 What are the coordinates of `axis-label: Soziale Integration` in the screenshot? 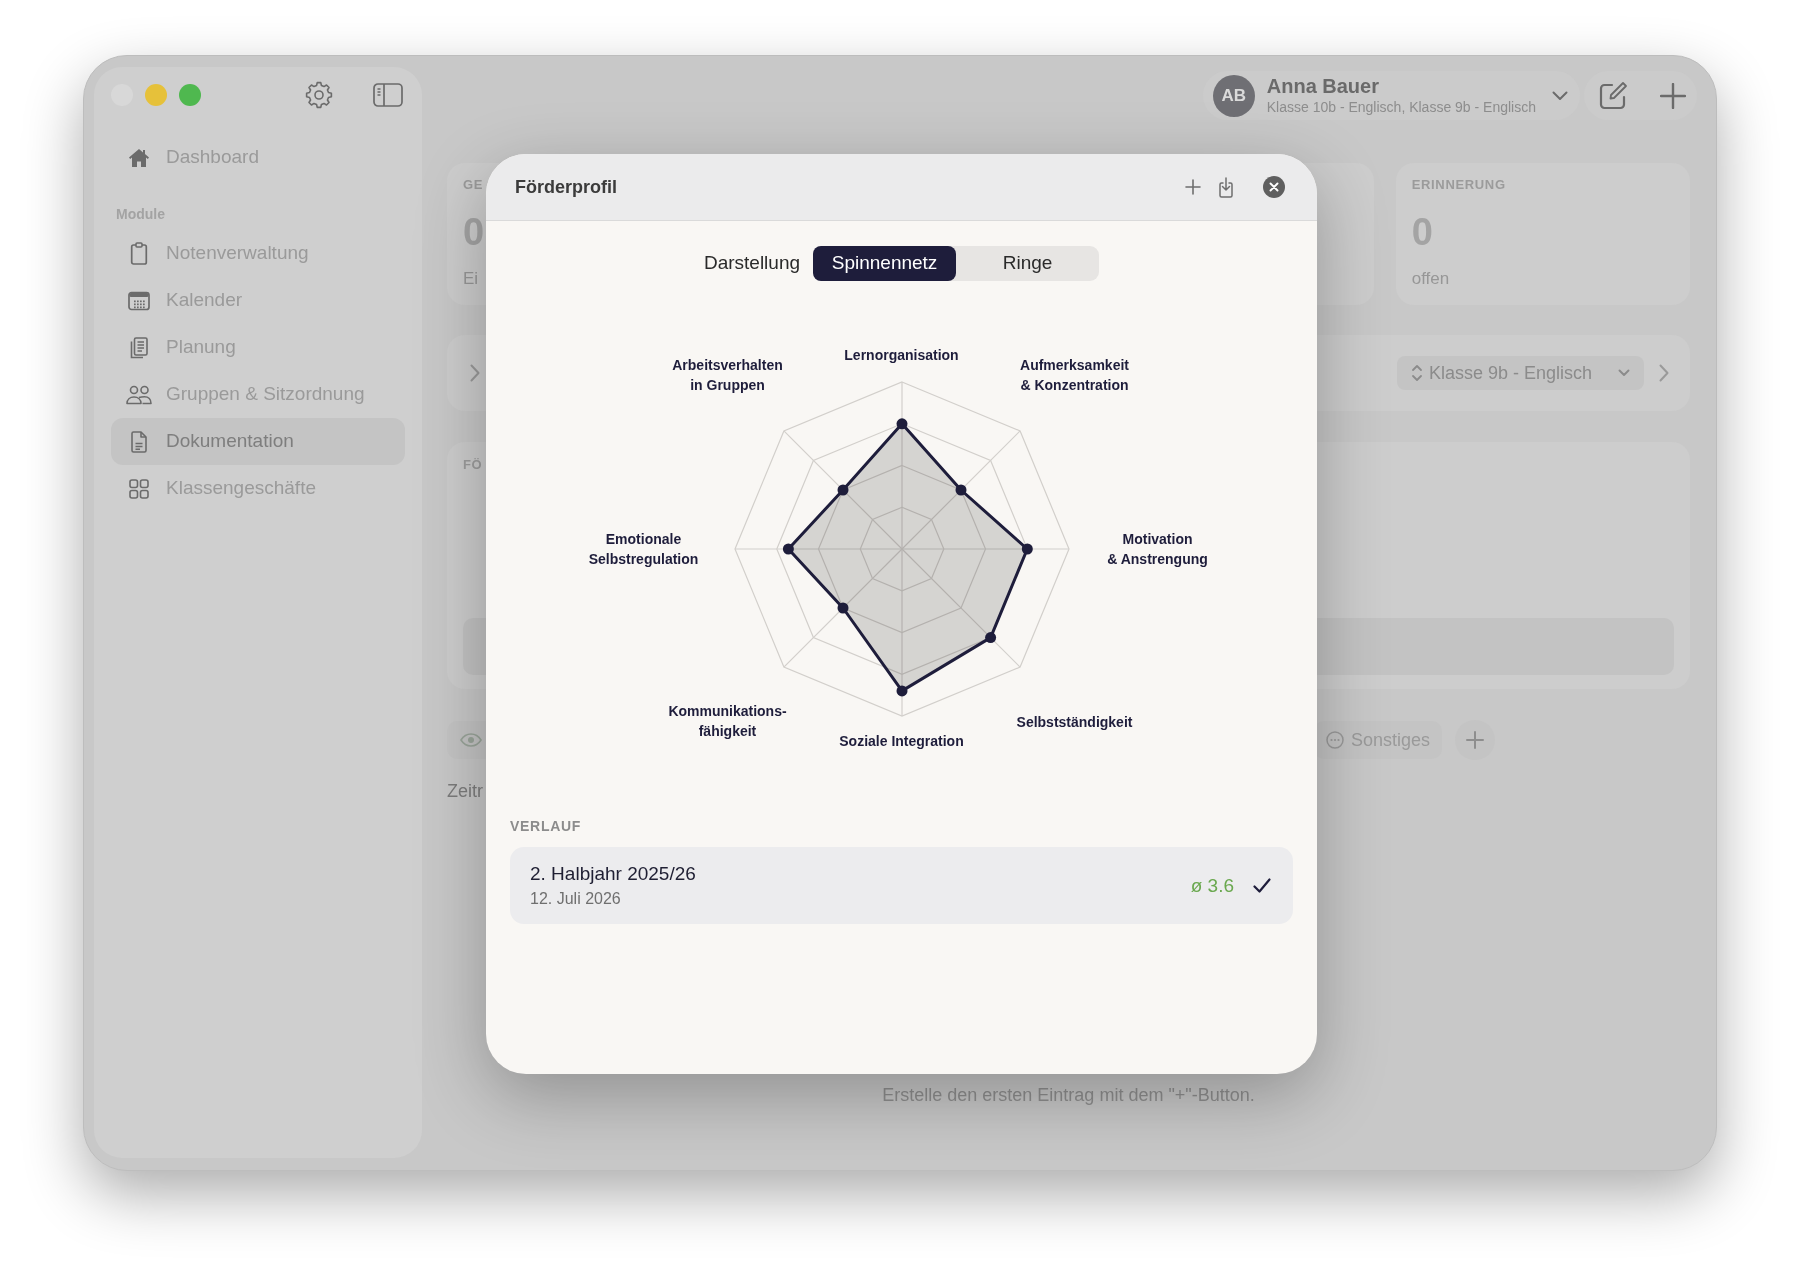 It's located at (901, 741).